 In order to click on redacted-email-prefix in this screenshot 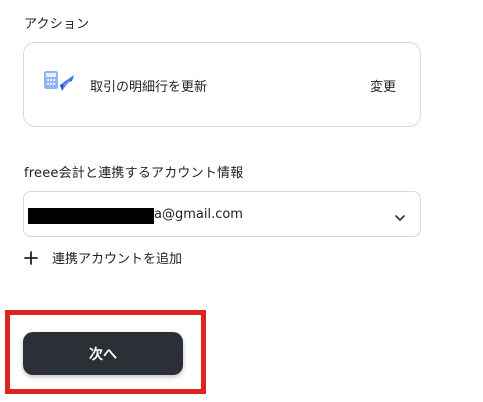, I will do `click(91, 216)`.